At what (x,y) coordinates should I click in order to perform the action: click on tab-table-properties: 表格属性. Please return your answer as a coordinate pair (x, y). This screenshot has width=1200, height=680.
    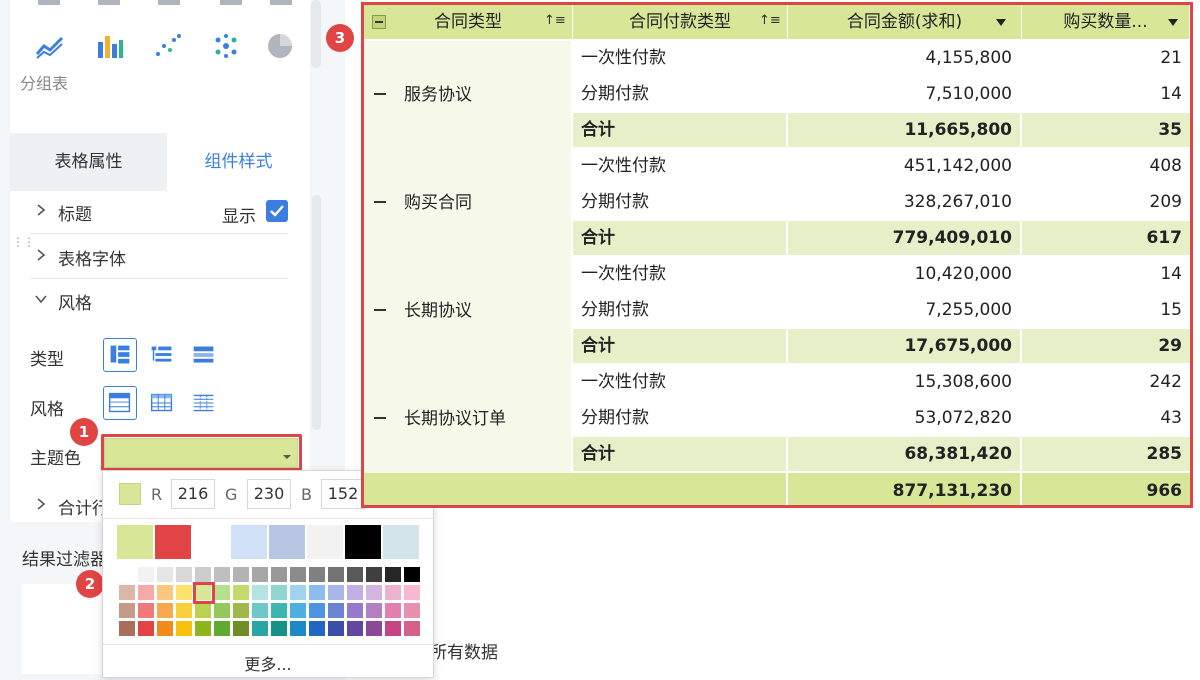
    Looking at the image, I should click on (88, 162).